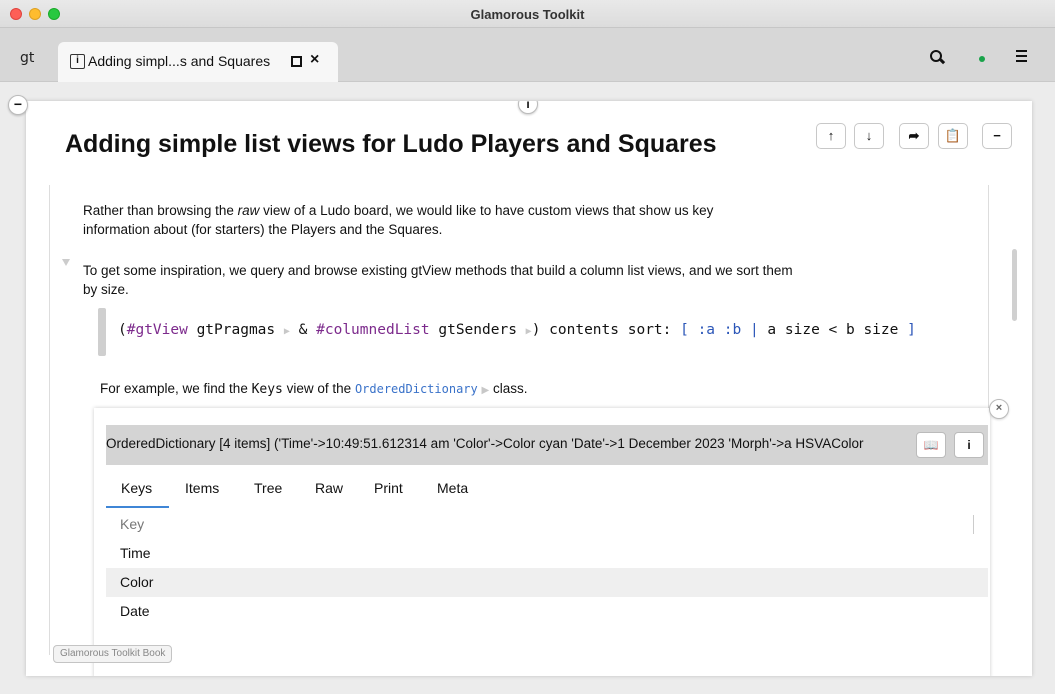  What do you see at coordinates (936, 56) in the screenshot?
I see `search-icon` at bounding box center [936, 56].